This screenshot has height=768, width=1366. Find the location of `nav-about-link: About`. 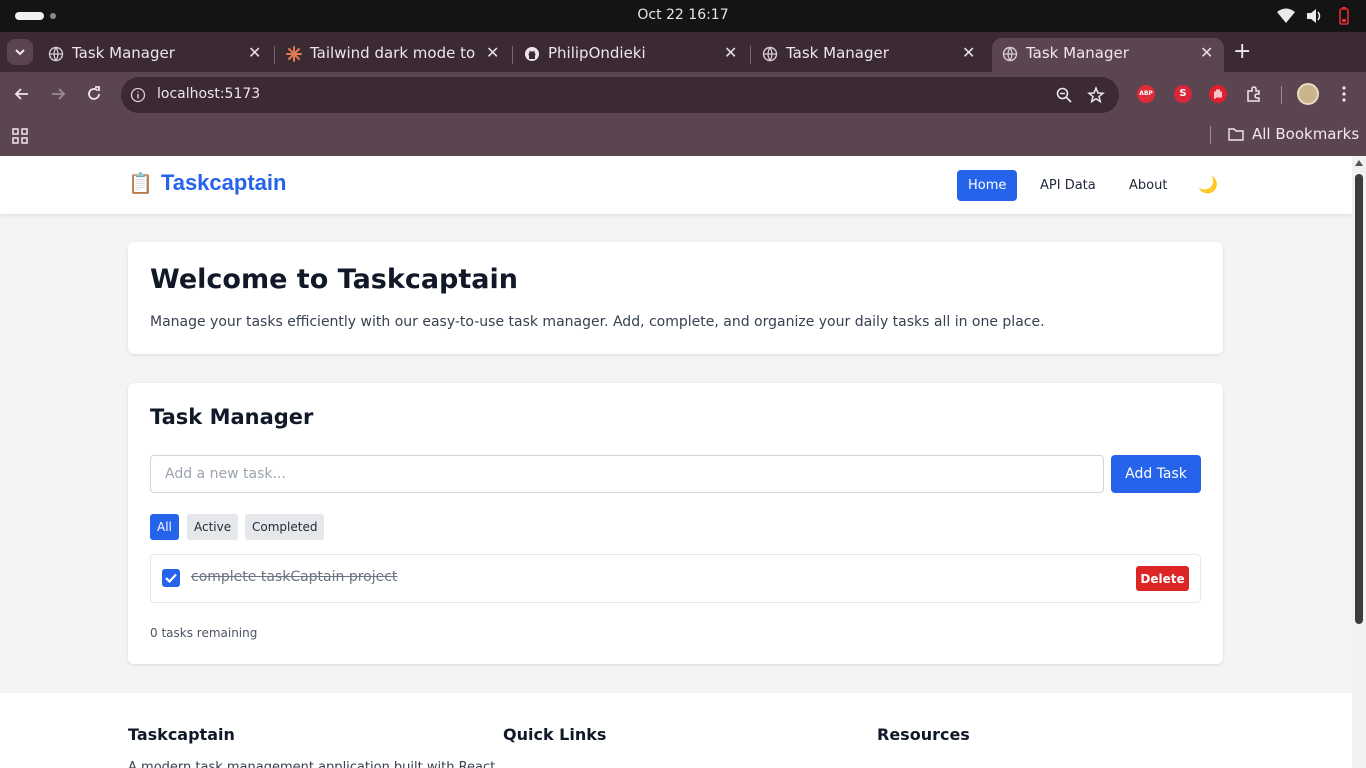

nav-about-link: About is located at coordinates (1148, 185).